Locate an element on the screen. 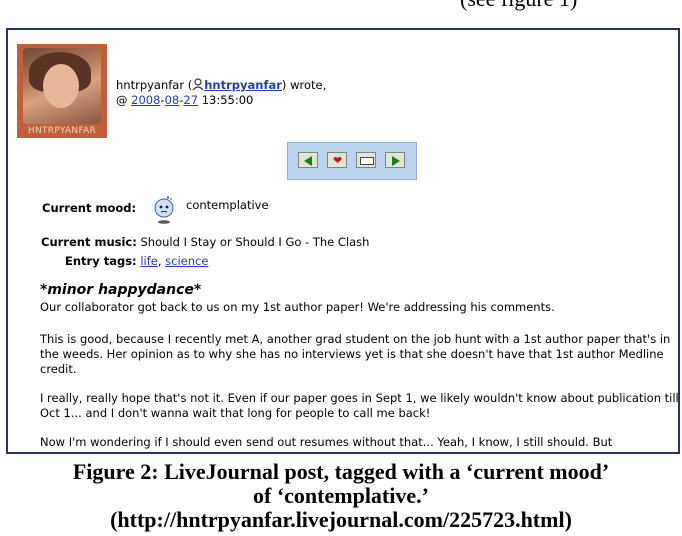  userpic-caption: HNTRPYANFAR is located at coordinates (62, 131).